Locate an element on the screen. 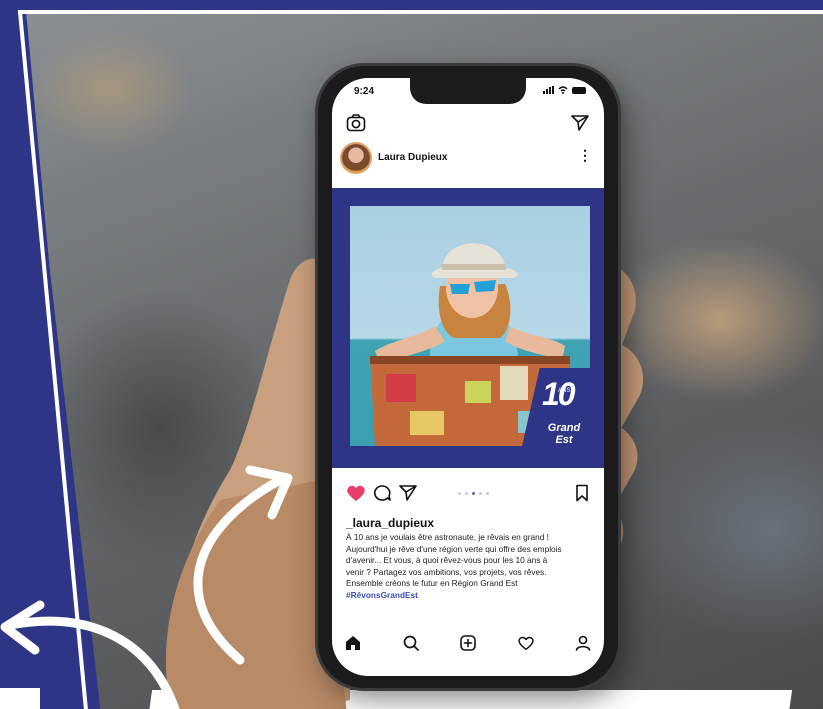  badge-ans: ANS is located at coordinates (564, 391).